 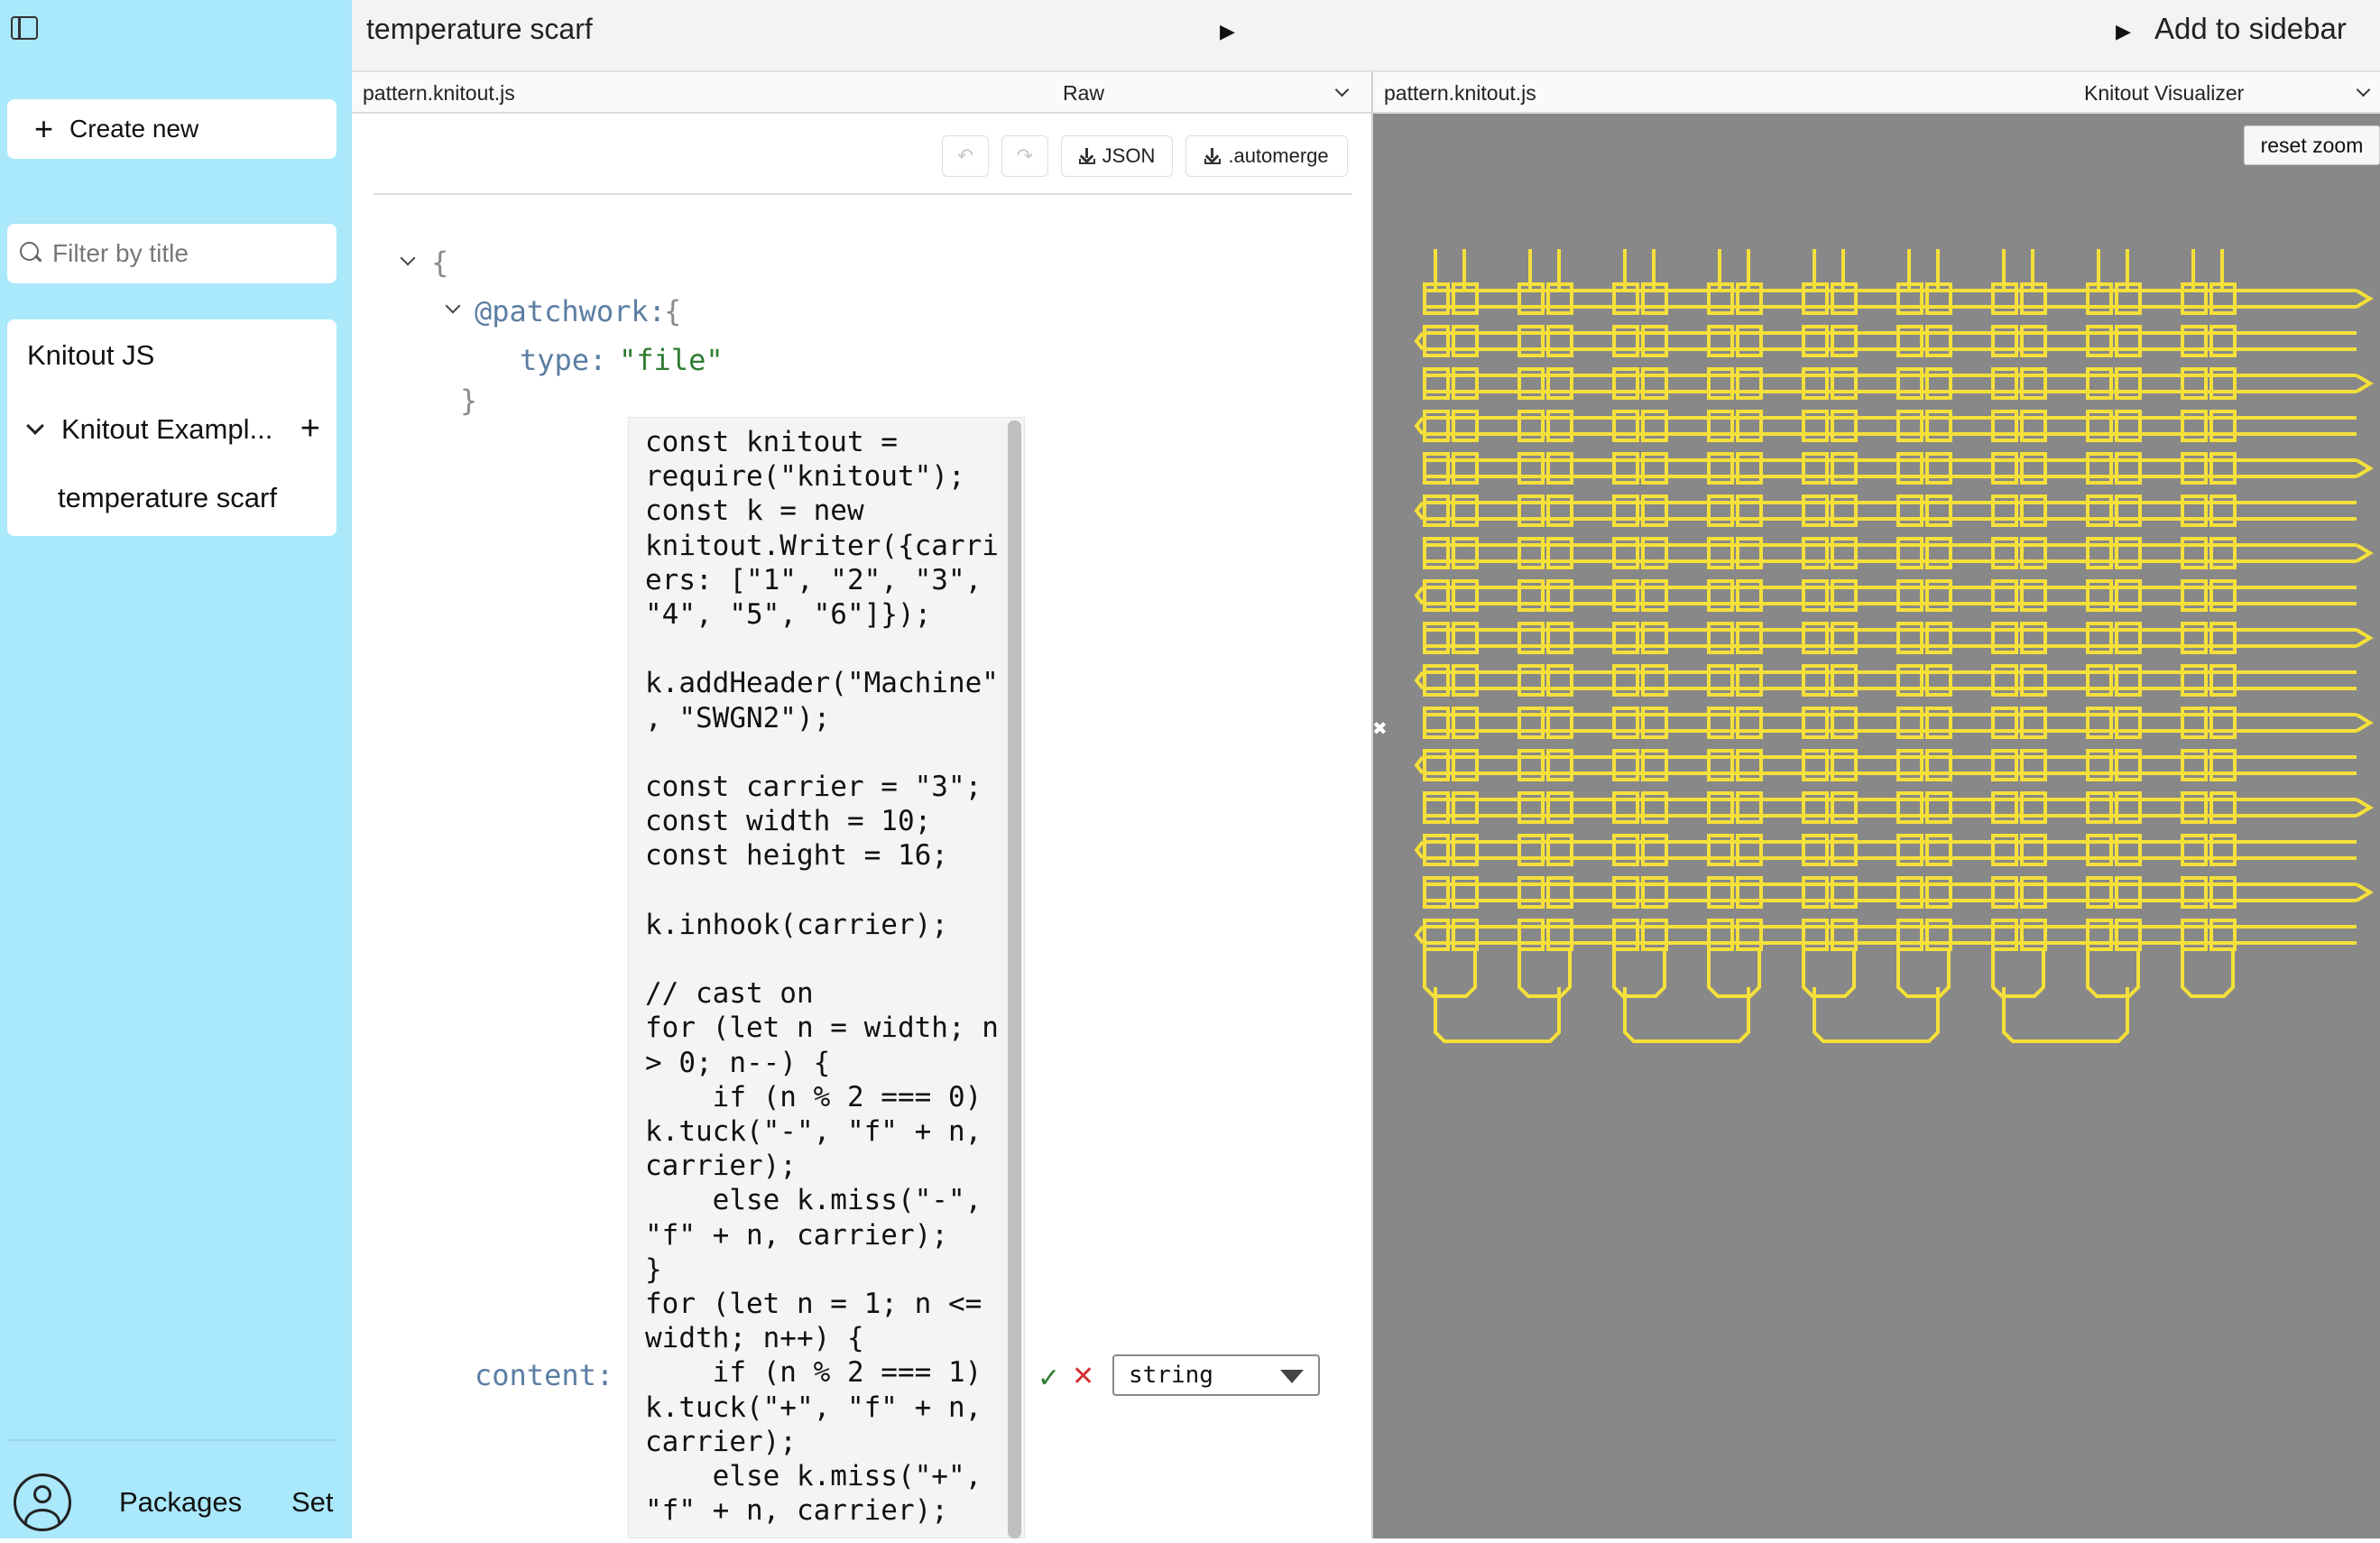 I want to click on confirm-check-icon: ✓, so click(x=1049, y=1378).